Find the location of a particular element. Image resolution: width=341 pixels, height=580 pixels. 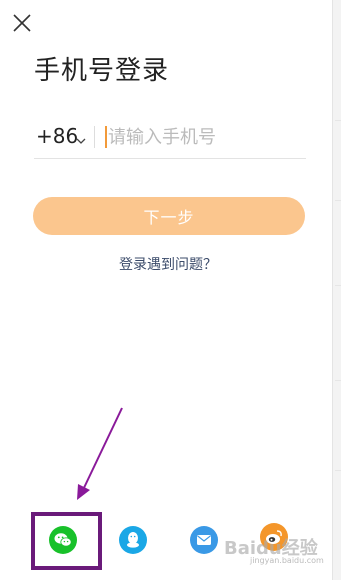

wechat-login-button is located at coordinates (63, 540).